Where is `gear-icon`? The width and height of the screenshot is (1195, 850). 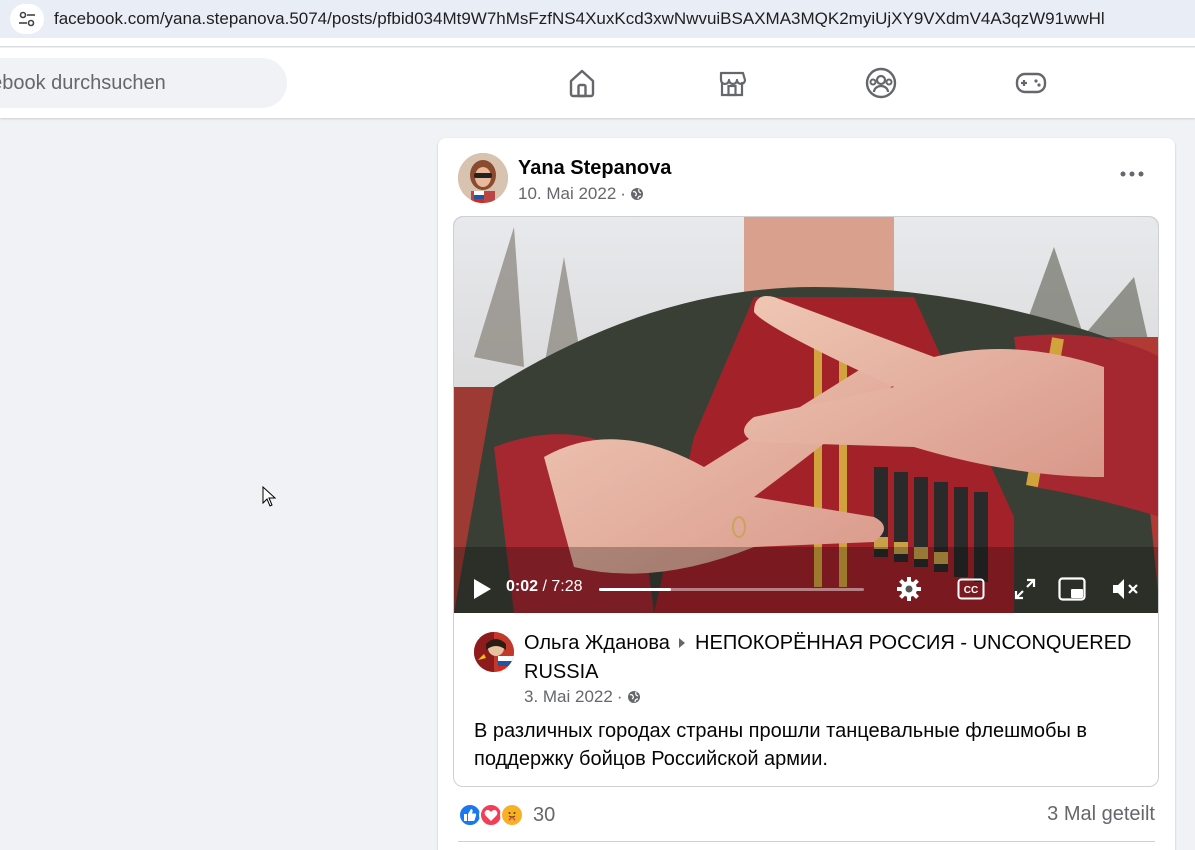 gear-icon is located at coordinates (909, 589).